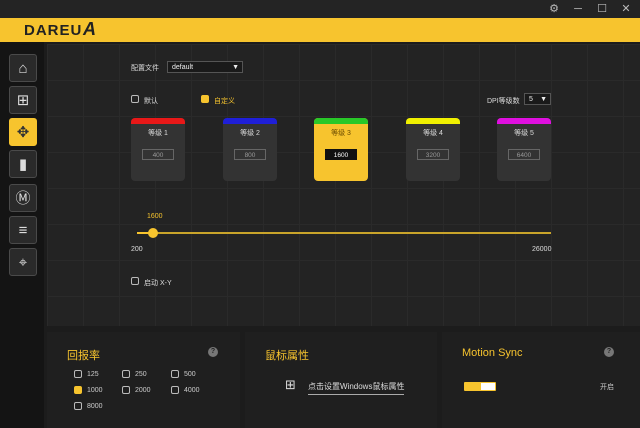 The width and height of the screenshot is (640, 428). Describe the element at coordinates (190, 374) in the screenshot. I see `polling-option-label: 500` at that location.